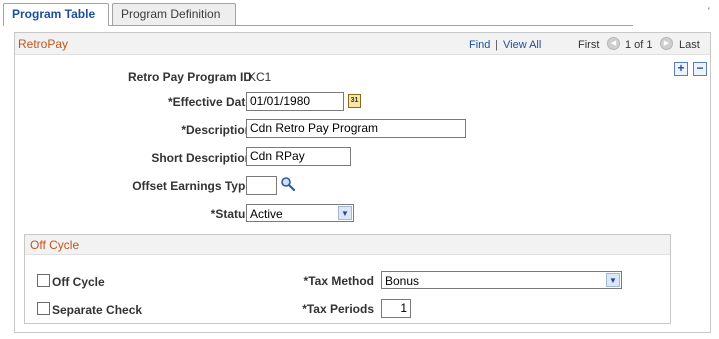 This screenshot has width=719, height=339. Describe the element at coordinates (681, 69) in the screenshot. I see `add-row-button: +` at that location.